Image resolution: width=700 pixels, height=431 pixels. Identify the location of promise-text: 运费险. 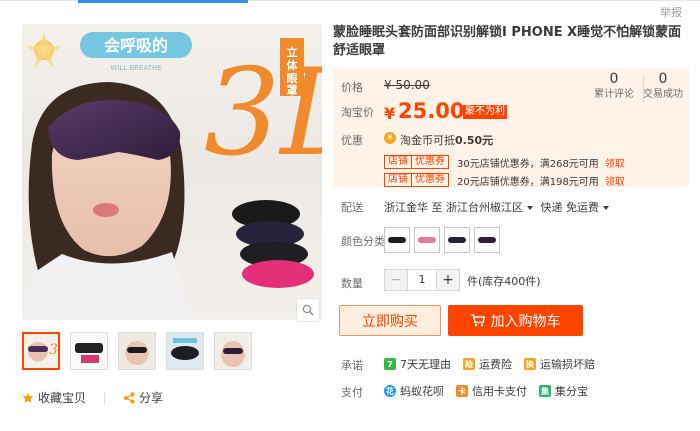
(495, 364).